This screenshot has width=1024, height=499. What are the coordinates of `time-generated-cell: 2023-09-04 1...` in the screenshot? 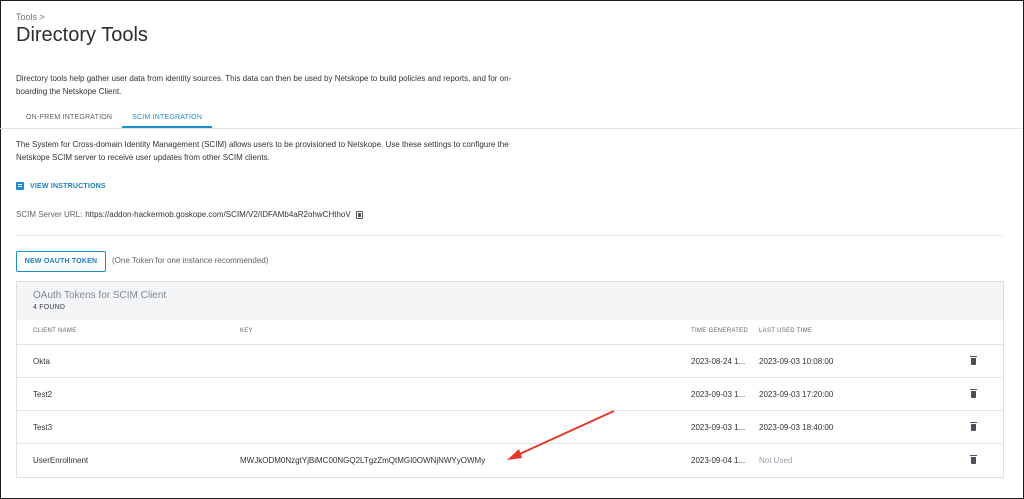 It's located at (718, 460).